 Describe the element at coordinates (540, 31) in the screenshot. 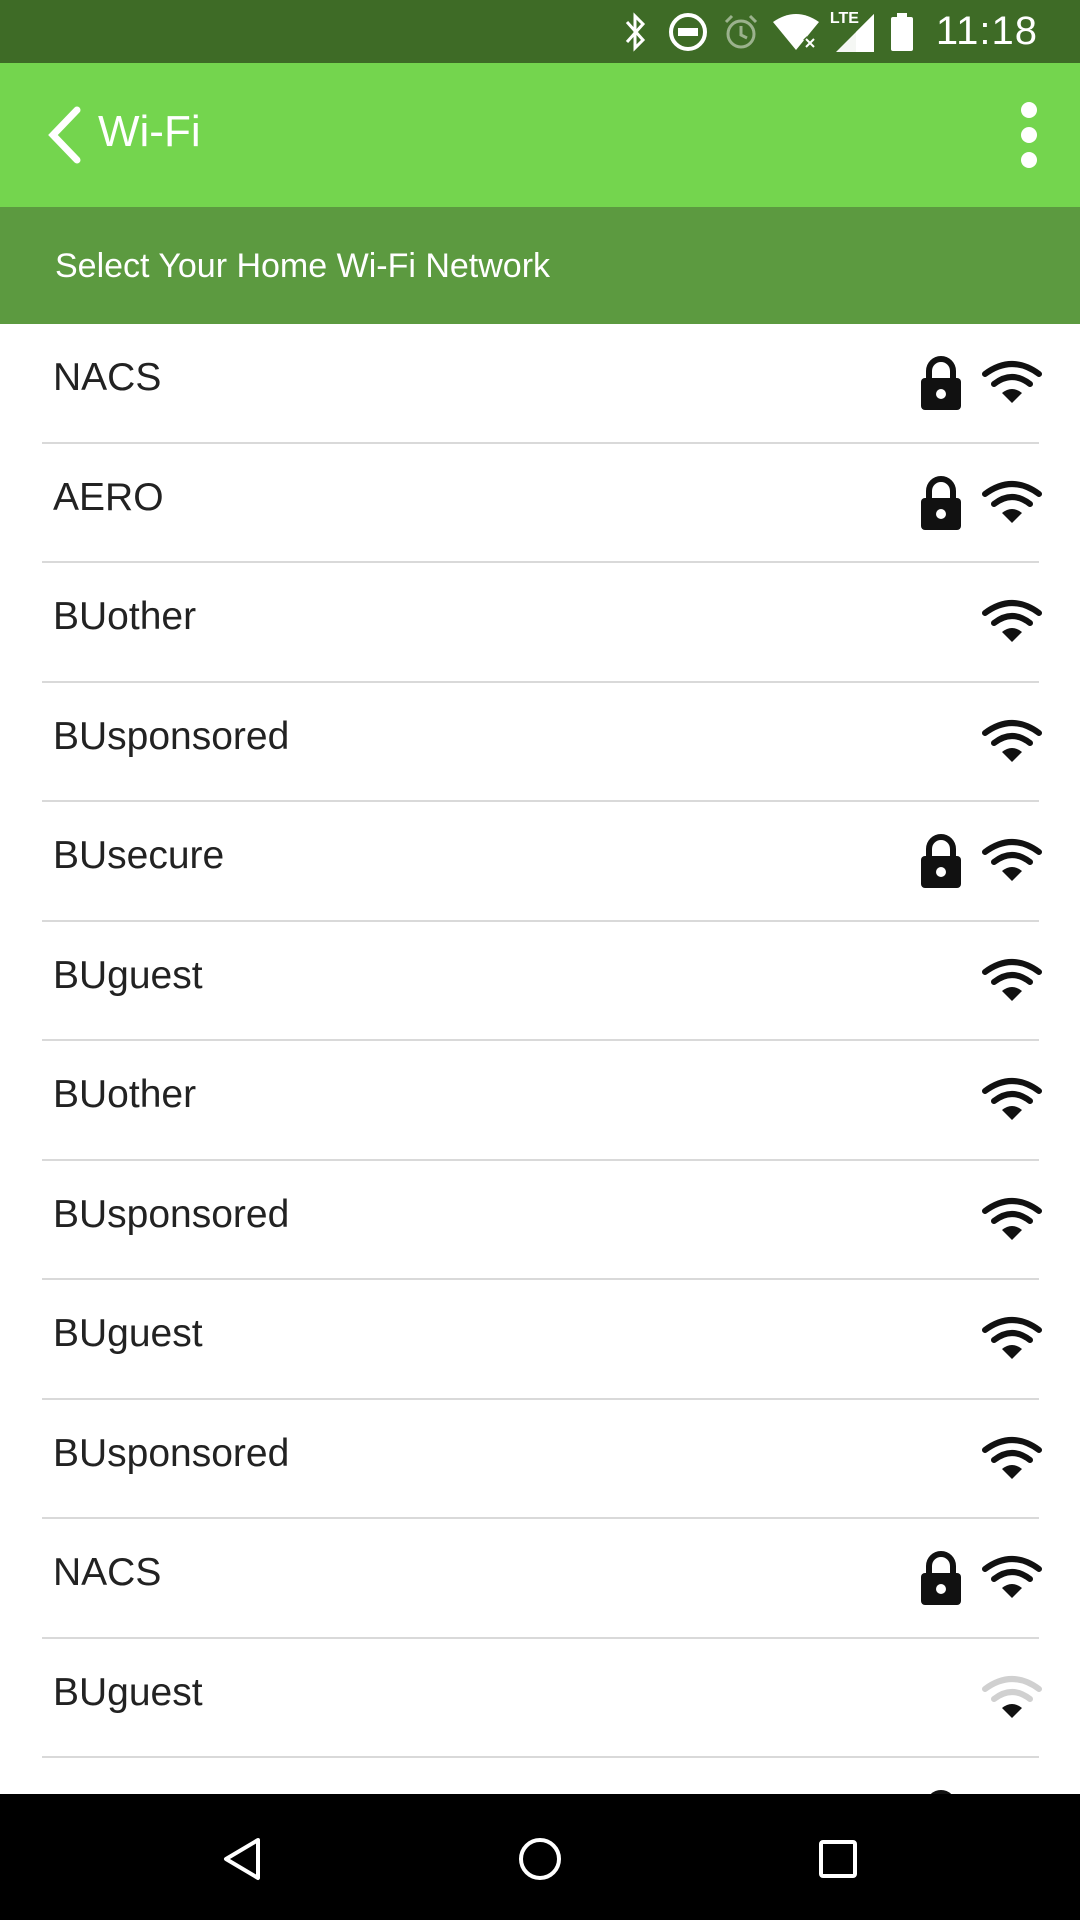

I see `status-bar: LTE 11:18` at that location.